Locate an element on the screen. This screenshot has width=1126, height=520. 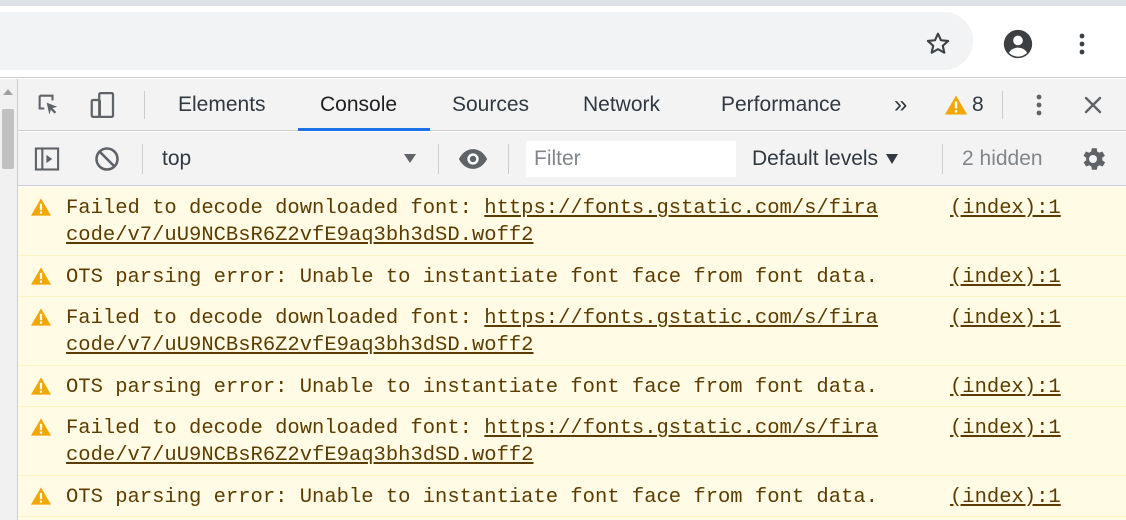
log-levels-dropdown: Default levels is located at coordinates (825, 159).